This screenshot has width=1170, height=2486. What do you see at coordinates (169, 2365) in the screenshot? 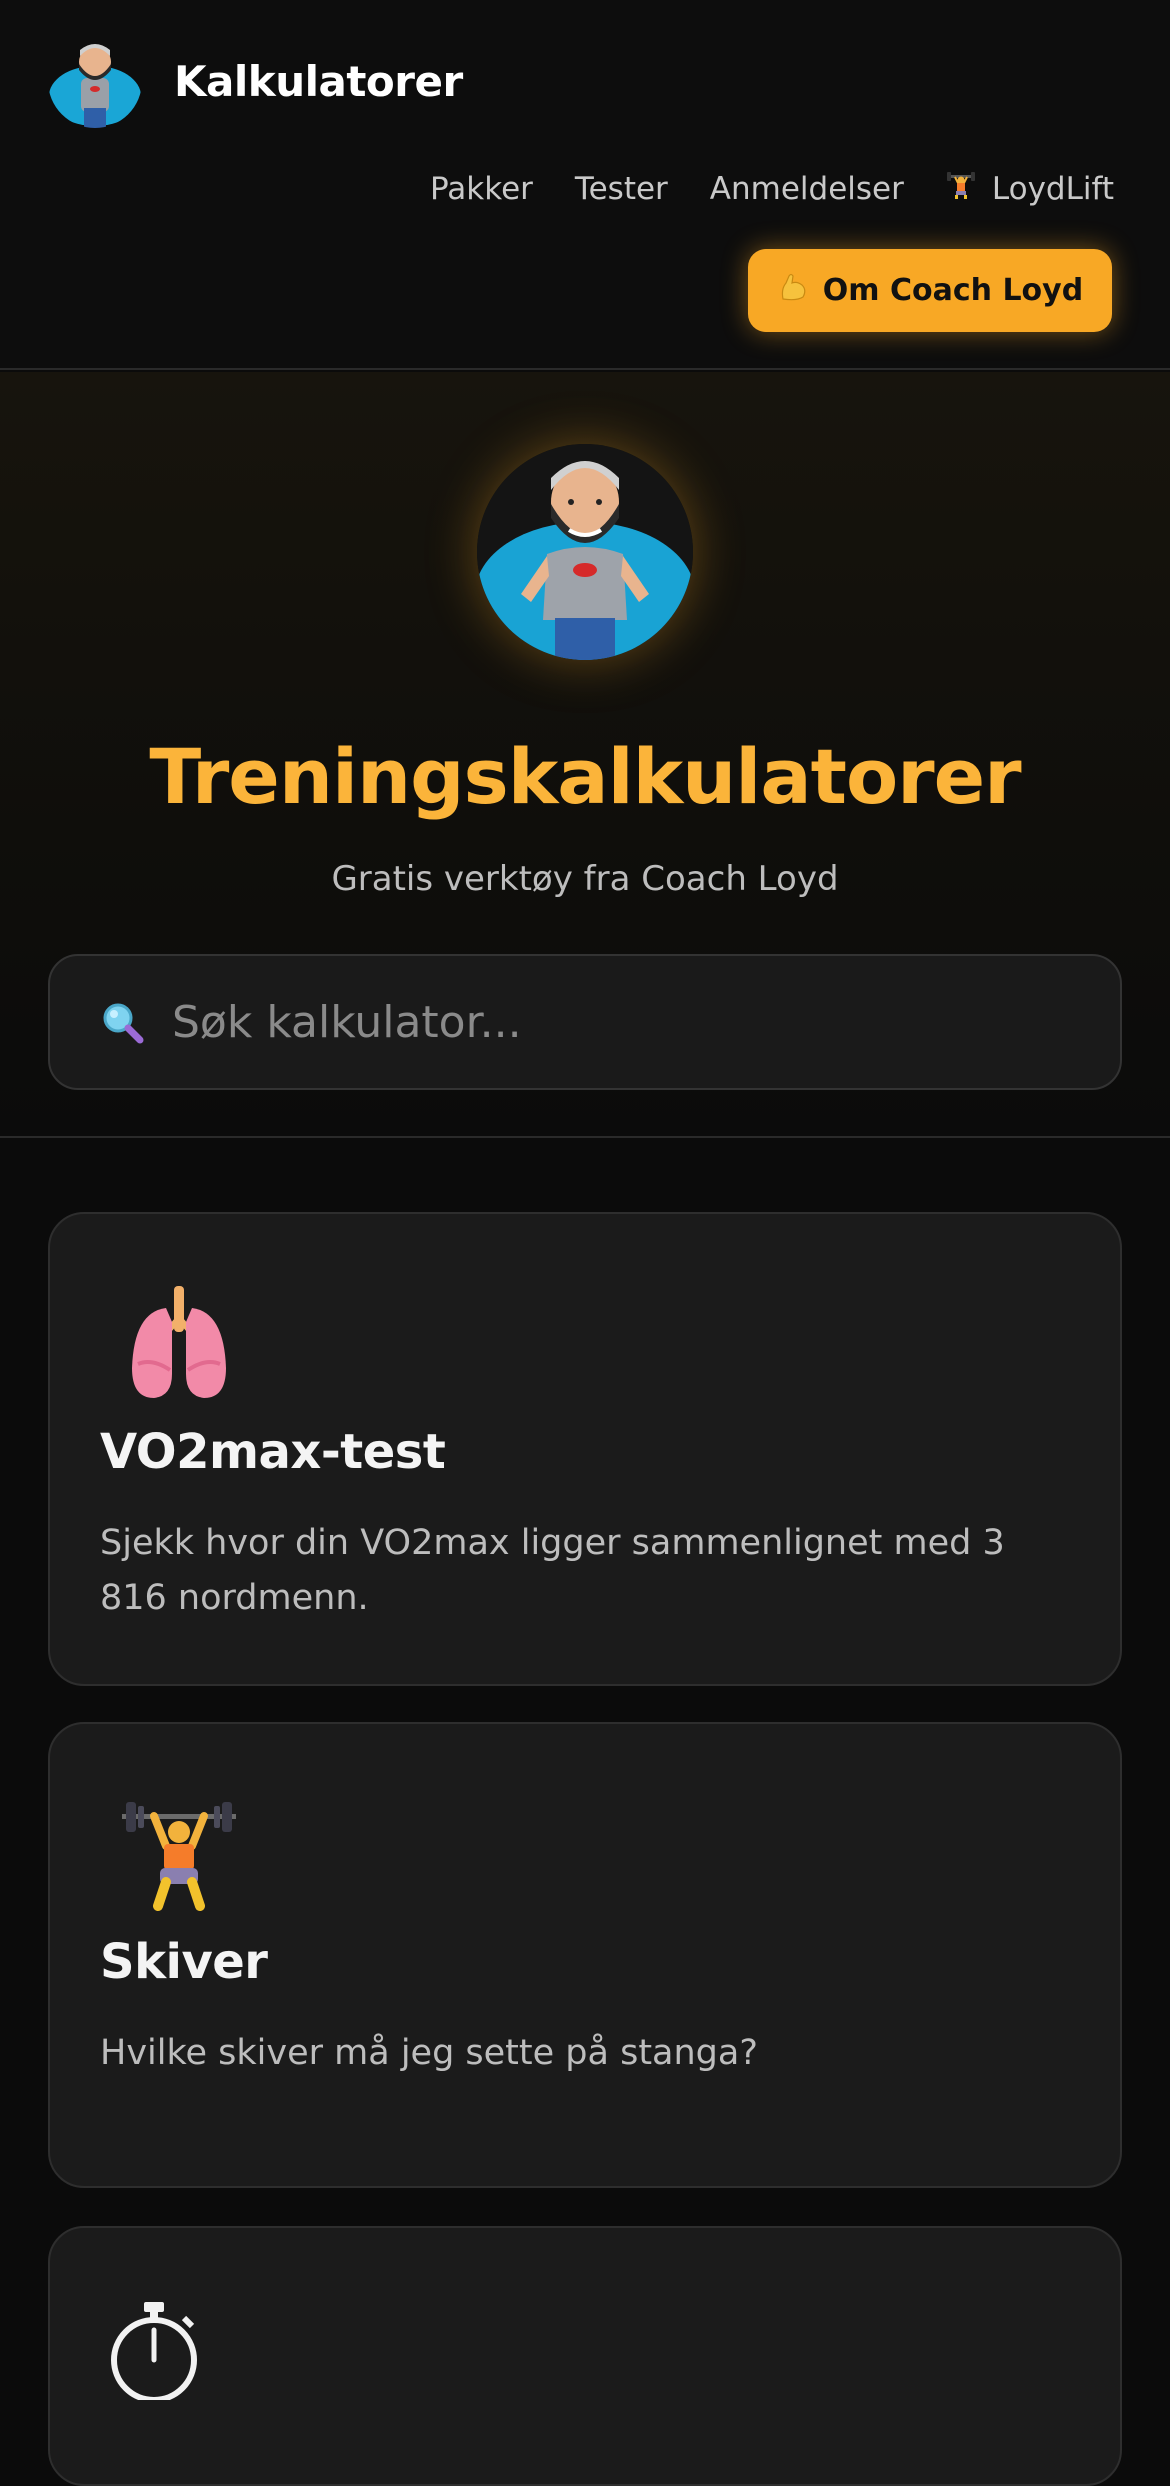
I see `stopwatch-icon` at bounding box center [169, 2365].